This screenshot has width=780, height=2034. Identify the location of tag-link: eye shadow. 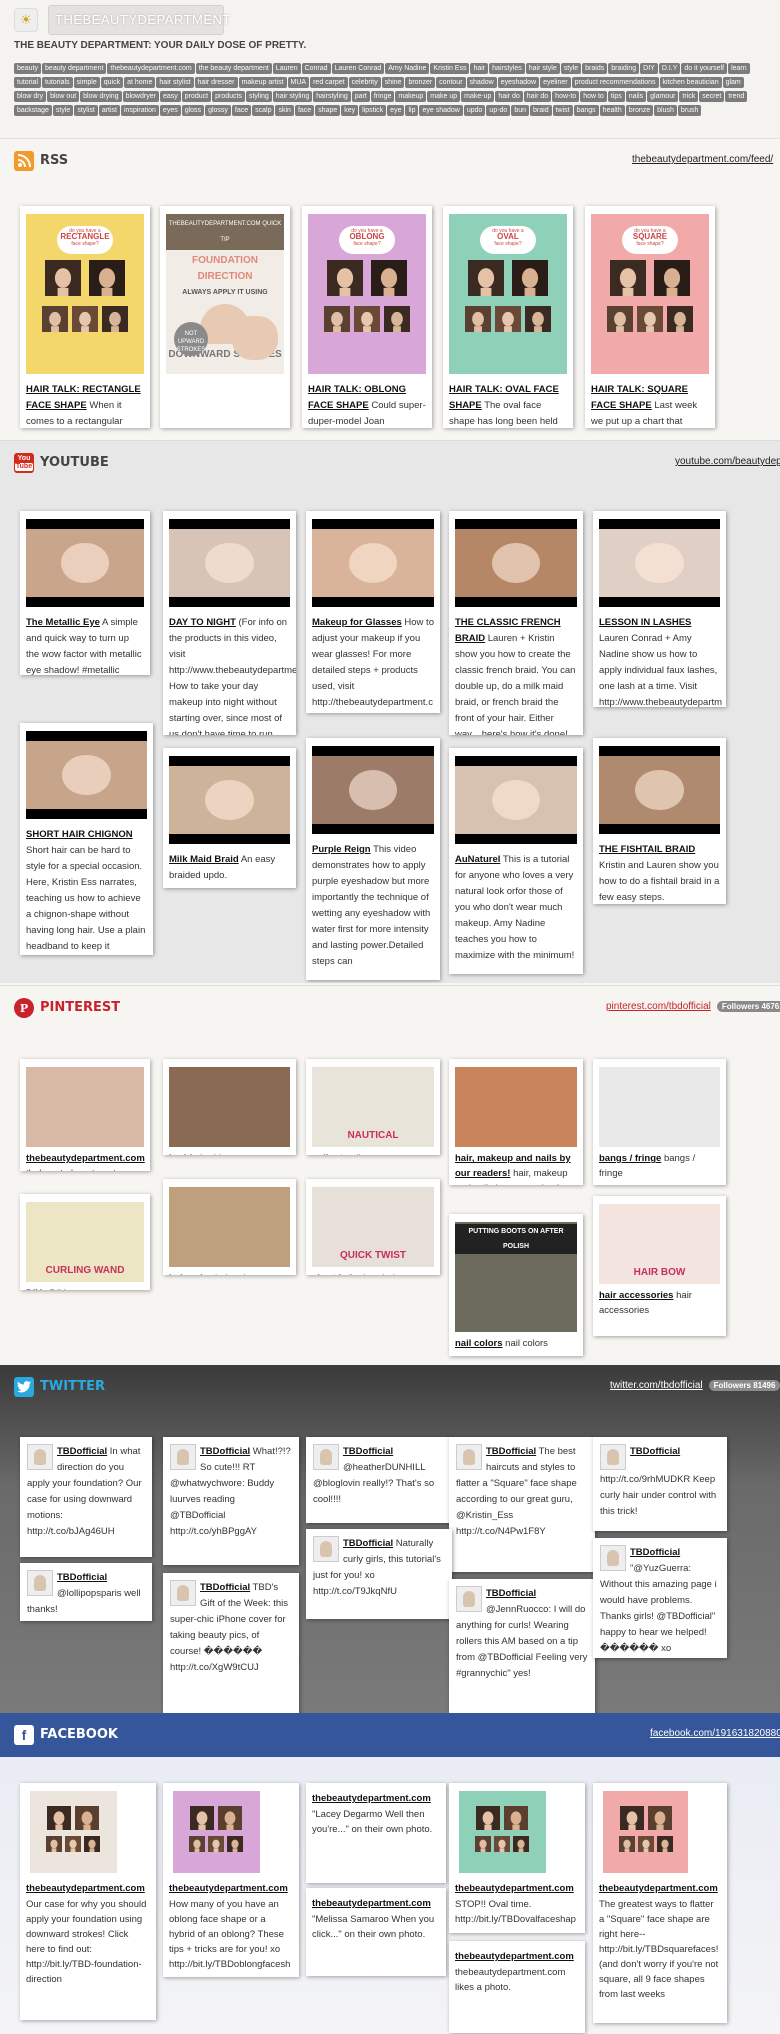
(441, 110).